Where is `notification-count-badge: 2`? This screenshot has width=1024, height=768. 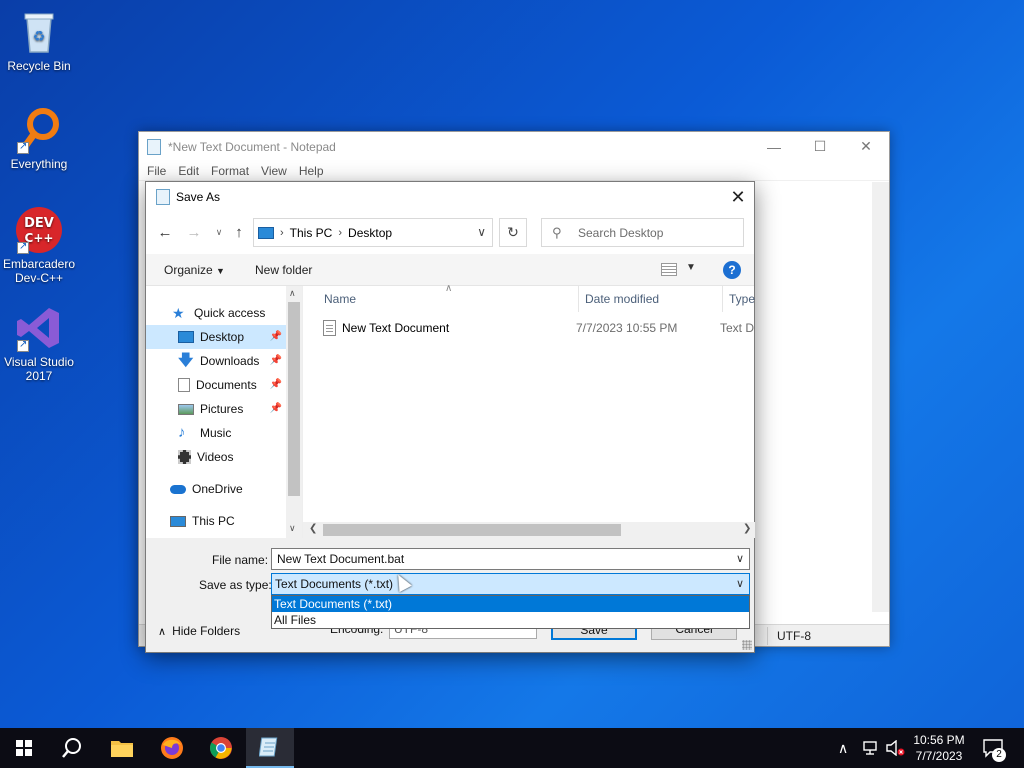 notification-count-badge: 2 is located at coordinates (999, 755).